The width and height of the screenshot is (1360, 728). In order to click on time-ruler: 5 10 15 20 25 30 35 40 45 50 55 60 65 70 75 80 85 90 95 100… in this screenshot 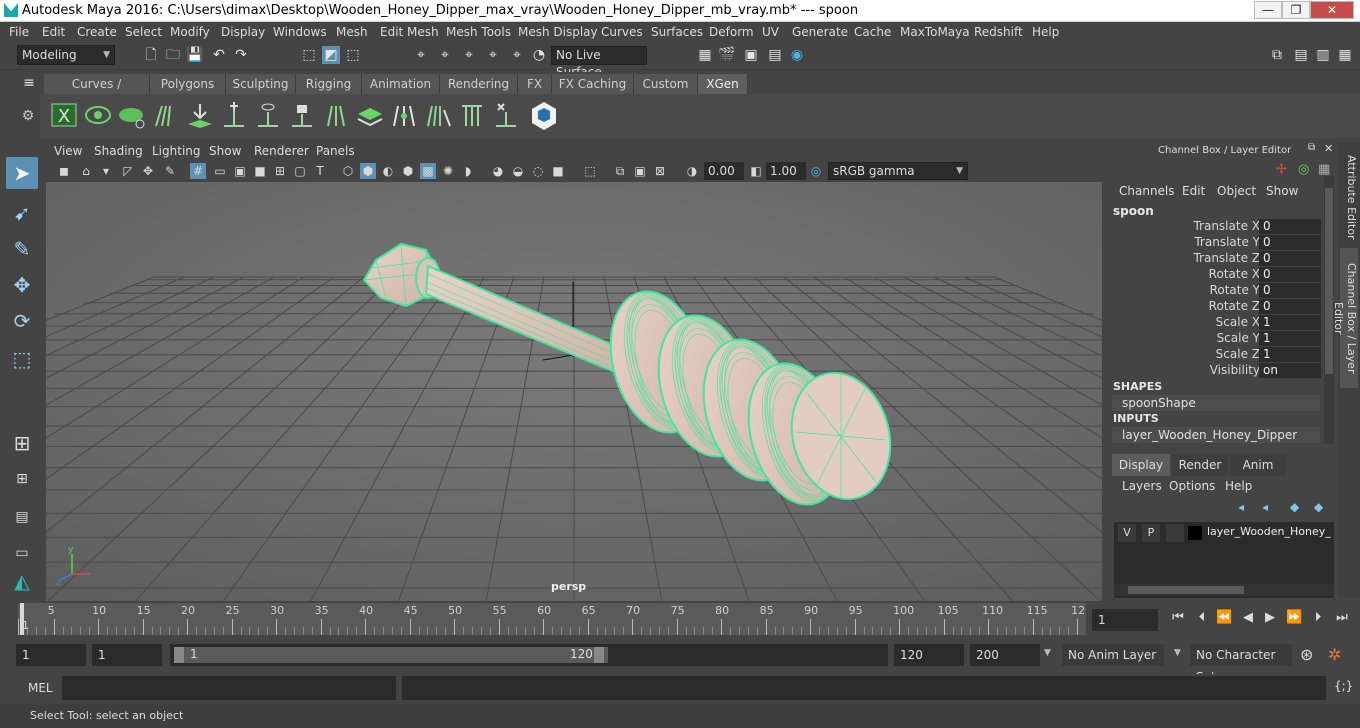, I will do `click(552, 619)`.